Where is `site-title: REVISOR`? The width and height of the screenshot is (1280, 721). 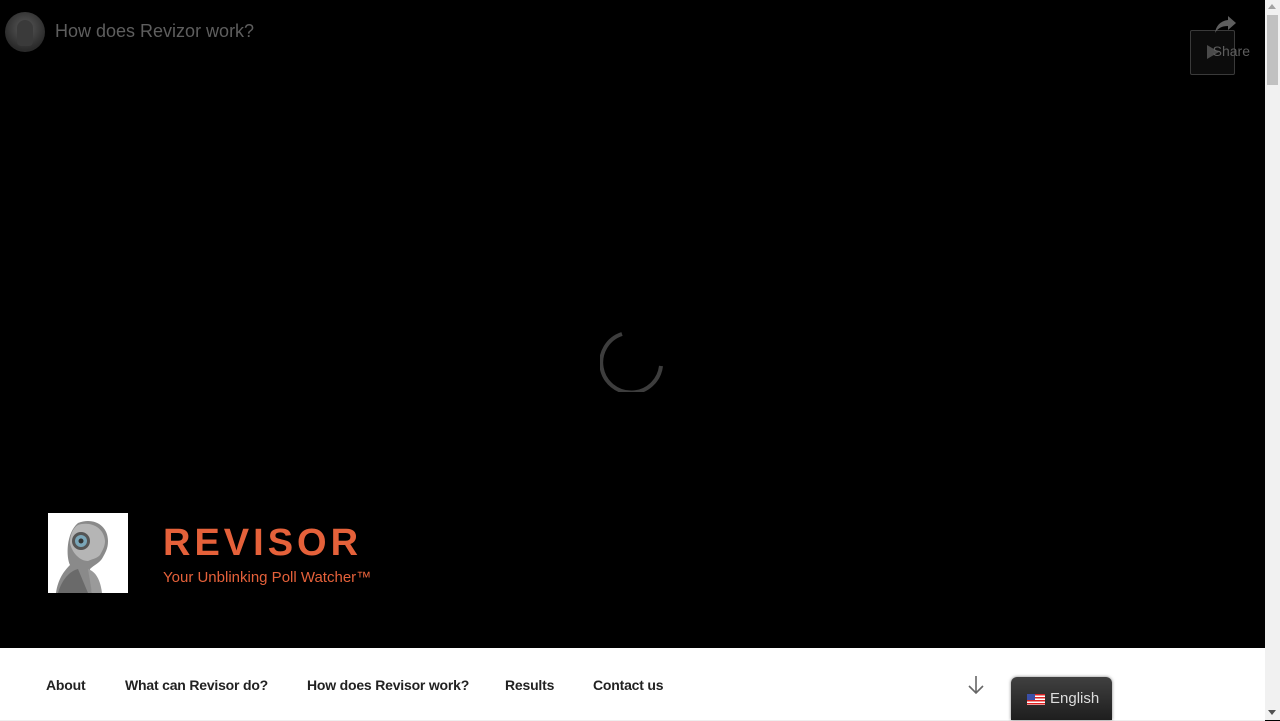 site-title: REVISOR is located at coordinates (262, 543).